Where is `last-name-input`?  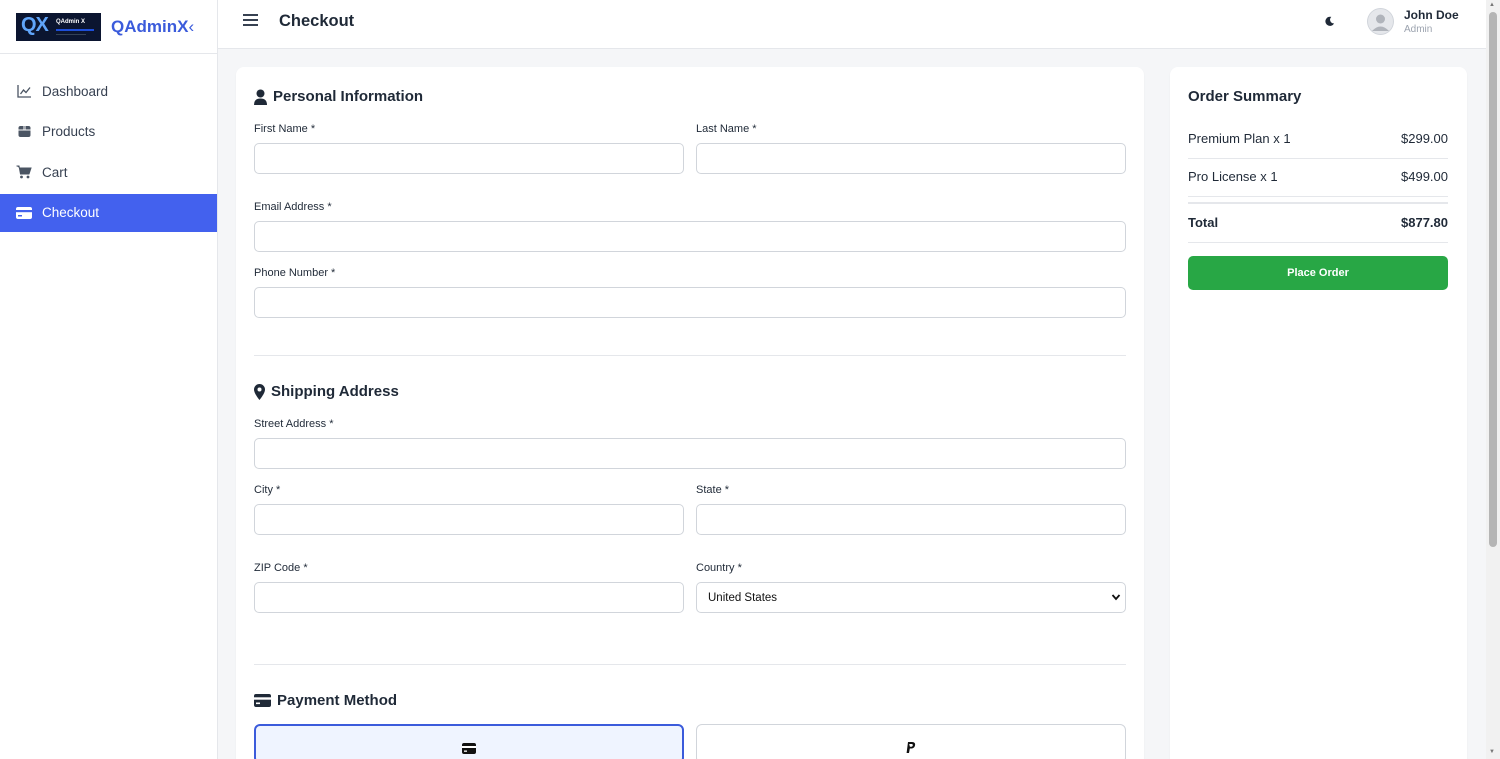 last-name-input is located at coordinates (911, 158).